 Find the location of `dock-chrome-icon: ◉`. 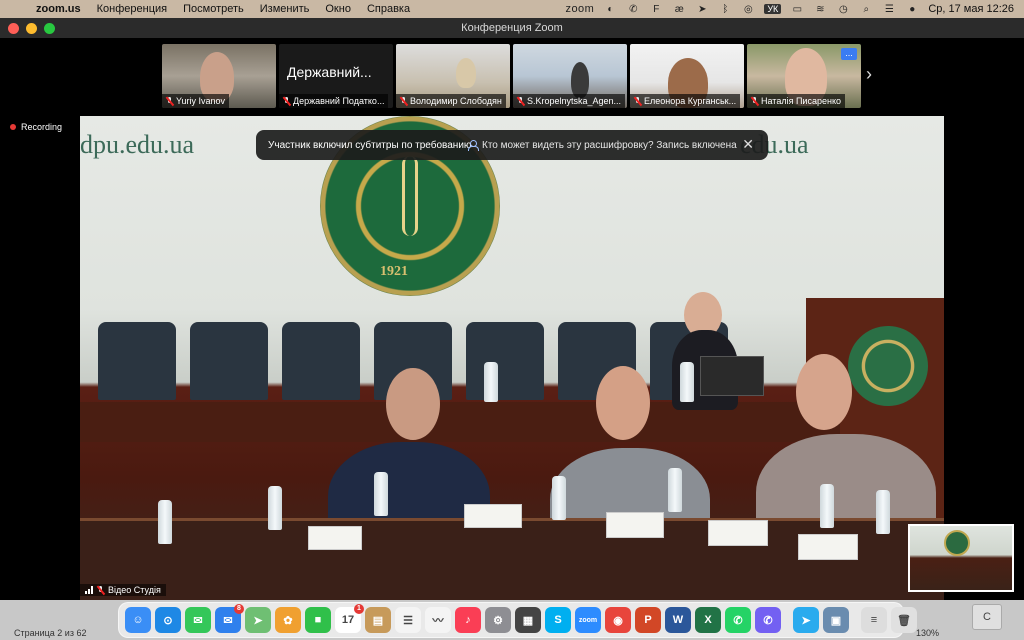

dock-chrome-icon: ◉ is located at coordinates (618, 620).